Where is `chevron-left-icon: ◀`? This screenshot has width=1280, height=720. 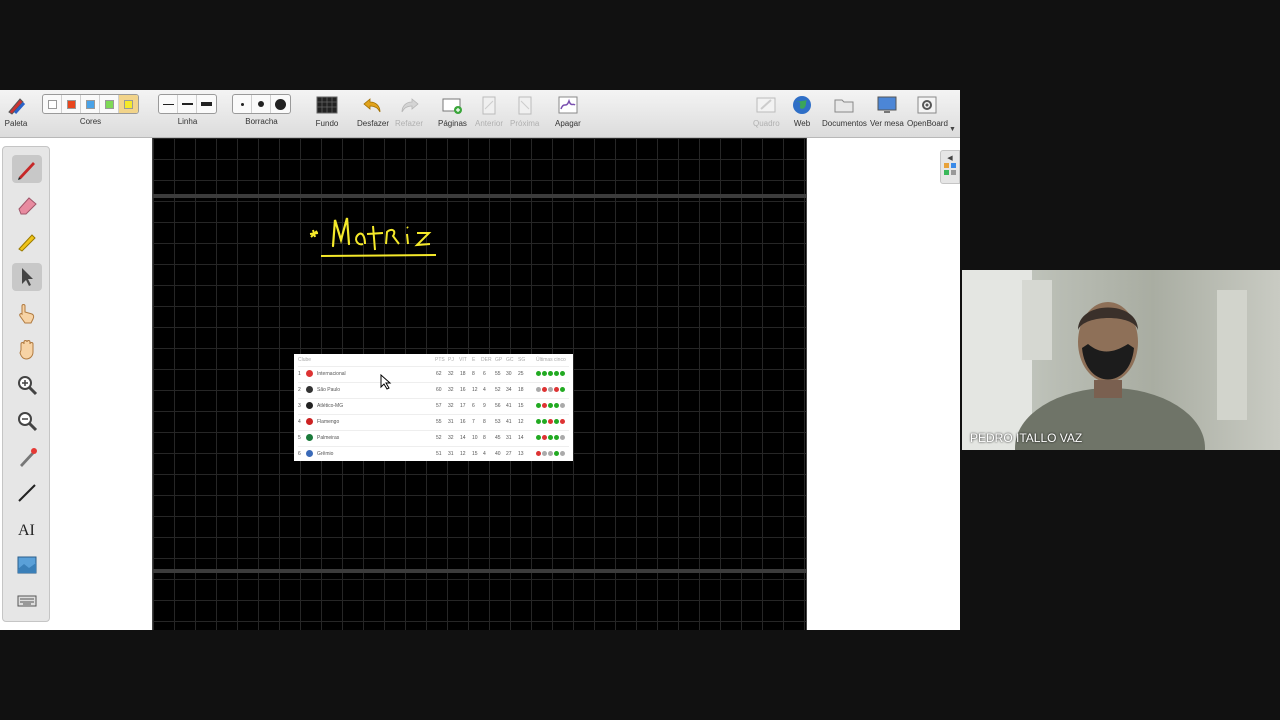 chevron-left-icon: ◀ is located at coordinates (950, 158).